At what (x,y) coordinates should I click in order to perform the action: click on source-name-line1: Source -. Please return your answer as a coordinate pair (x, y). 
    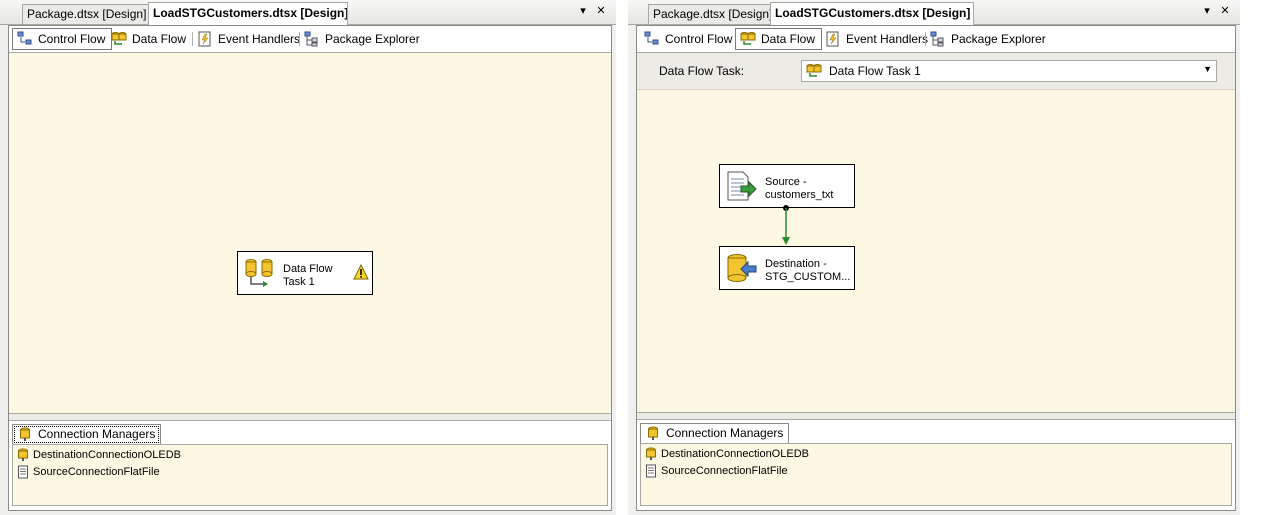
    Looking at the image, I should click on (786, 182).